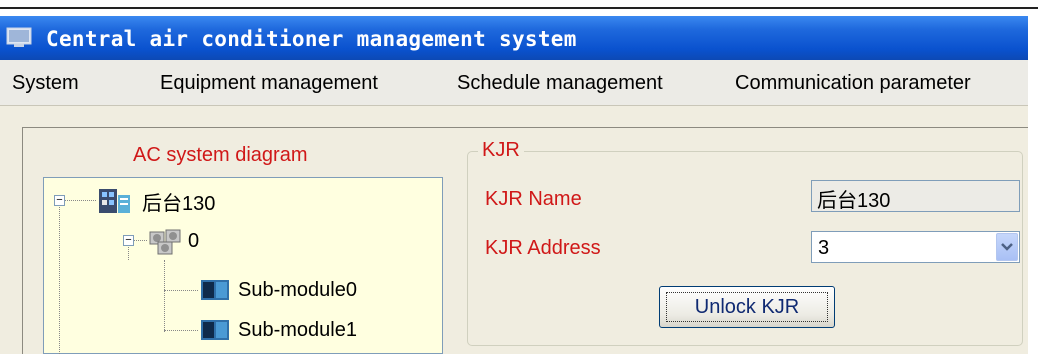 The image size is (1038, 354). What do you see at coordinates (220, 155) in the screenshot?
I see `diagram-title: AC system diagram` at bounding box center [220, 155].